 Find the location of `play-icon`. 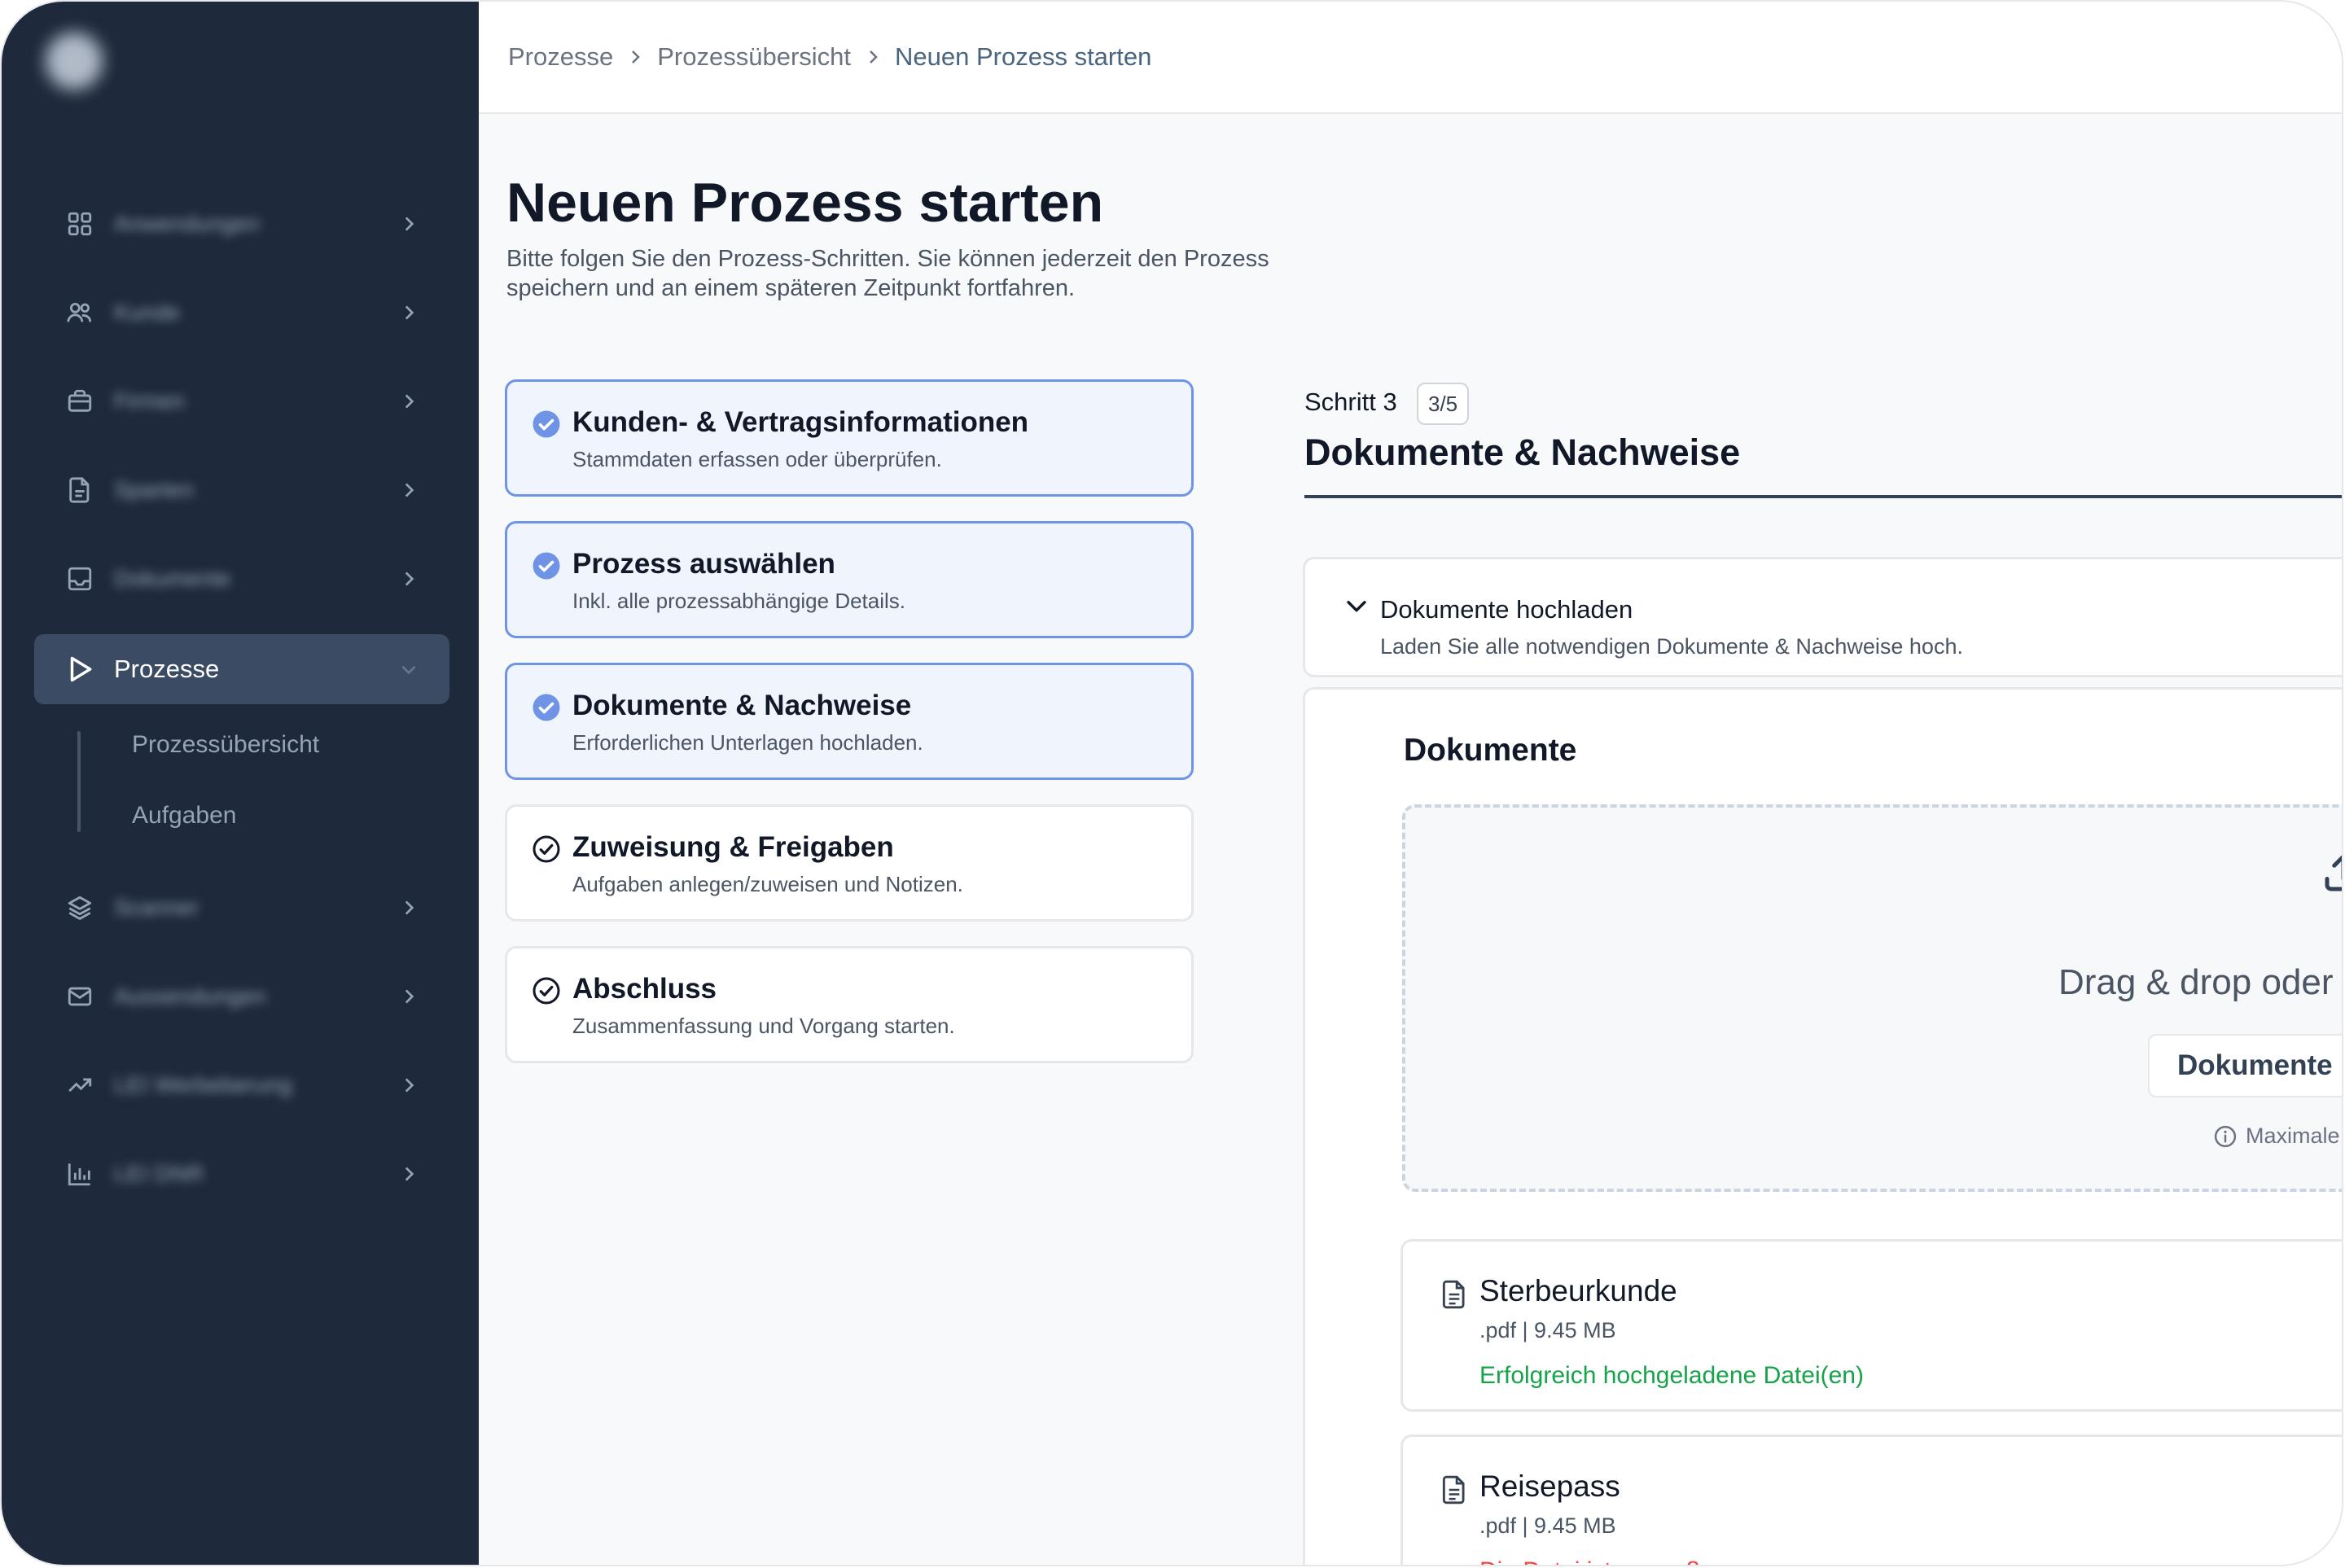

play-icon is located at coordinates (80, 669).